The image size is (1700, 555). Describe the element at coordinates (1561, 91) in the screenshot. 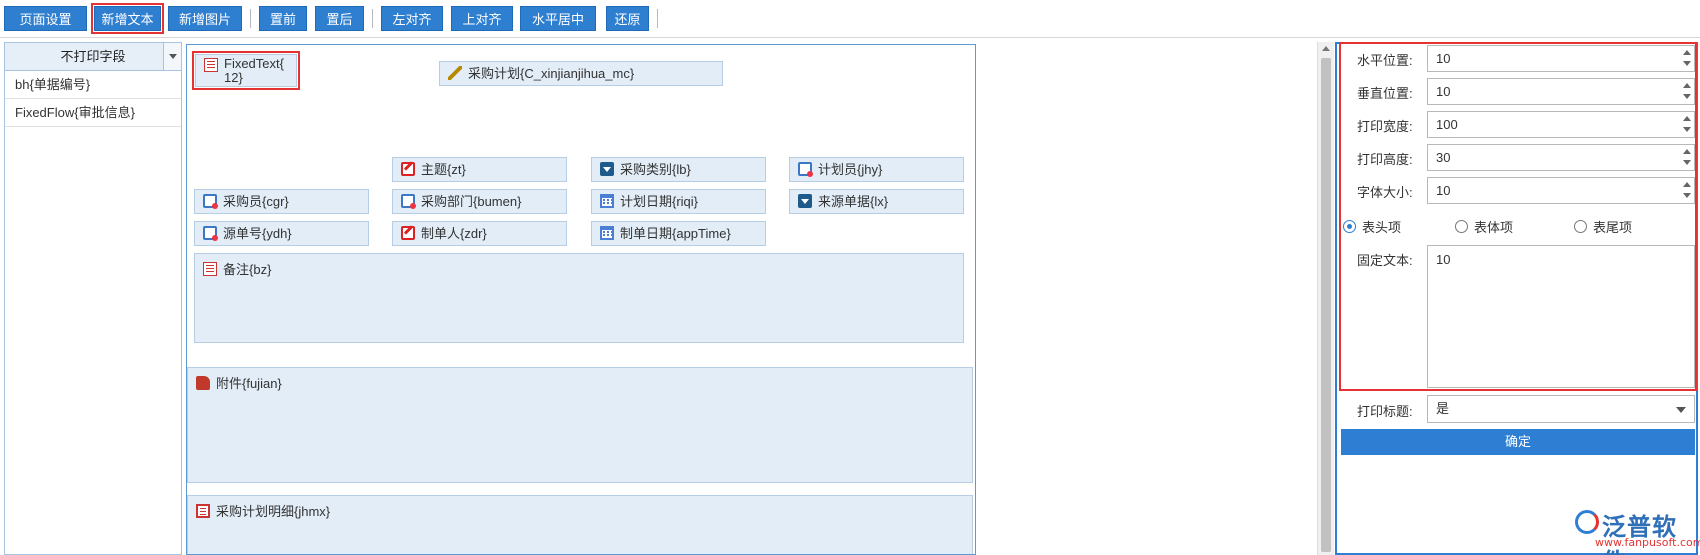

I see `v-position-input: 10` at that location.